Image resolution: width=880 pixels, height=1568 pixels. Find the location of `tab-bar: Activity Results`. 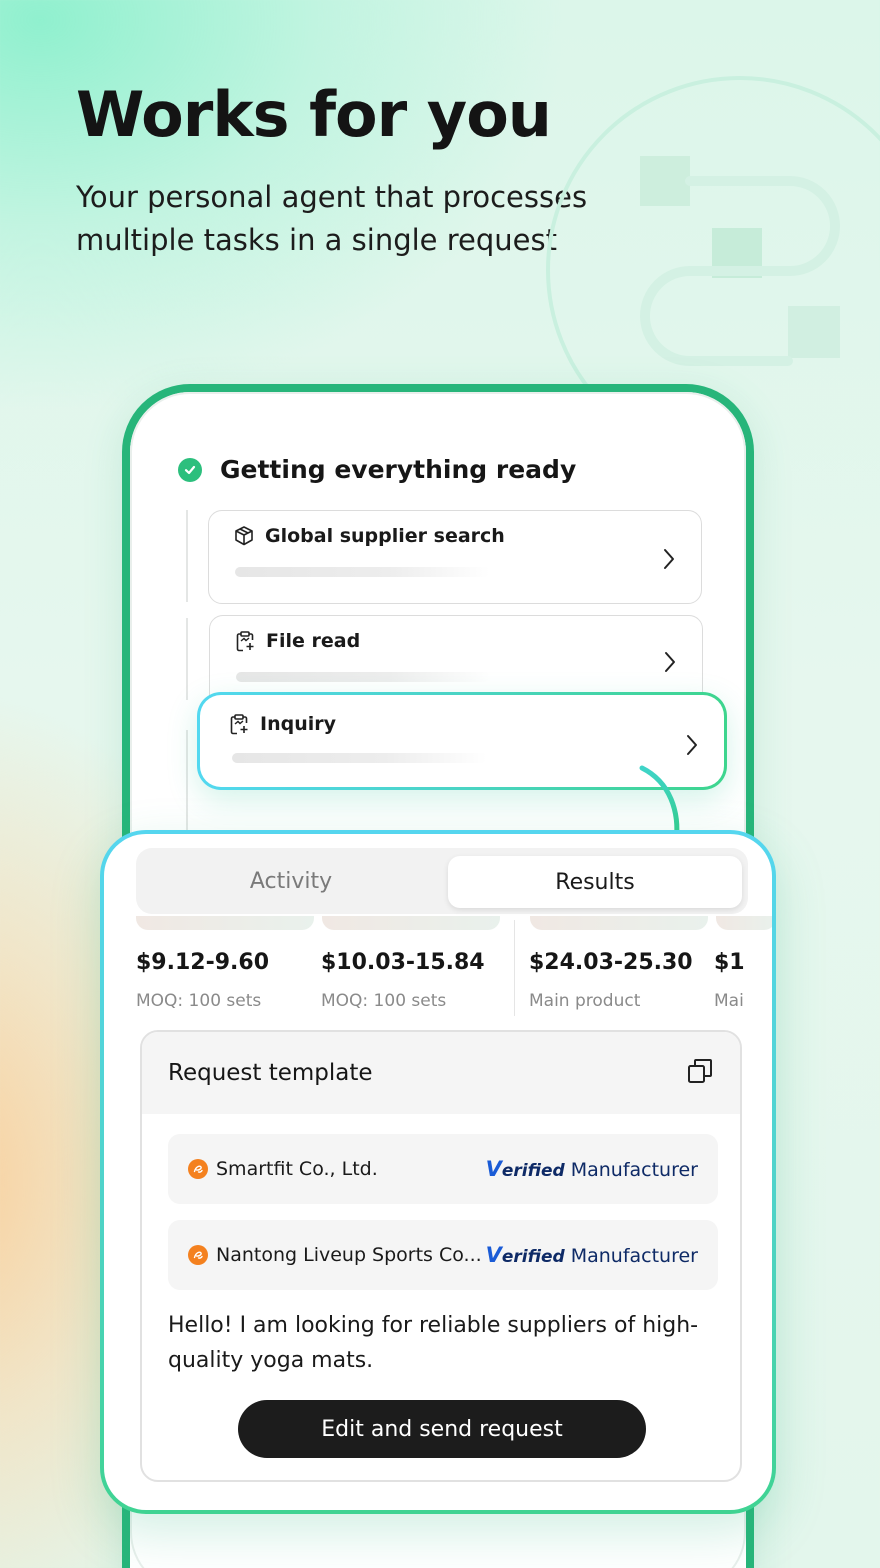

tab-bar: Activity Results is located at coordinates (442, 881).